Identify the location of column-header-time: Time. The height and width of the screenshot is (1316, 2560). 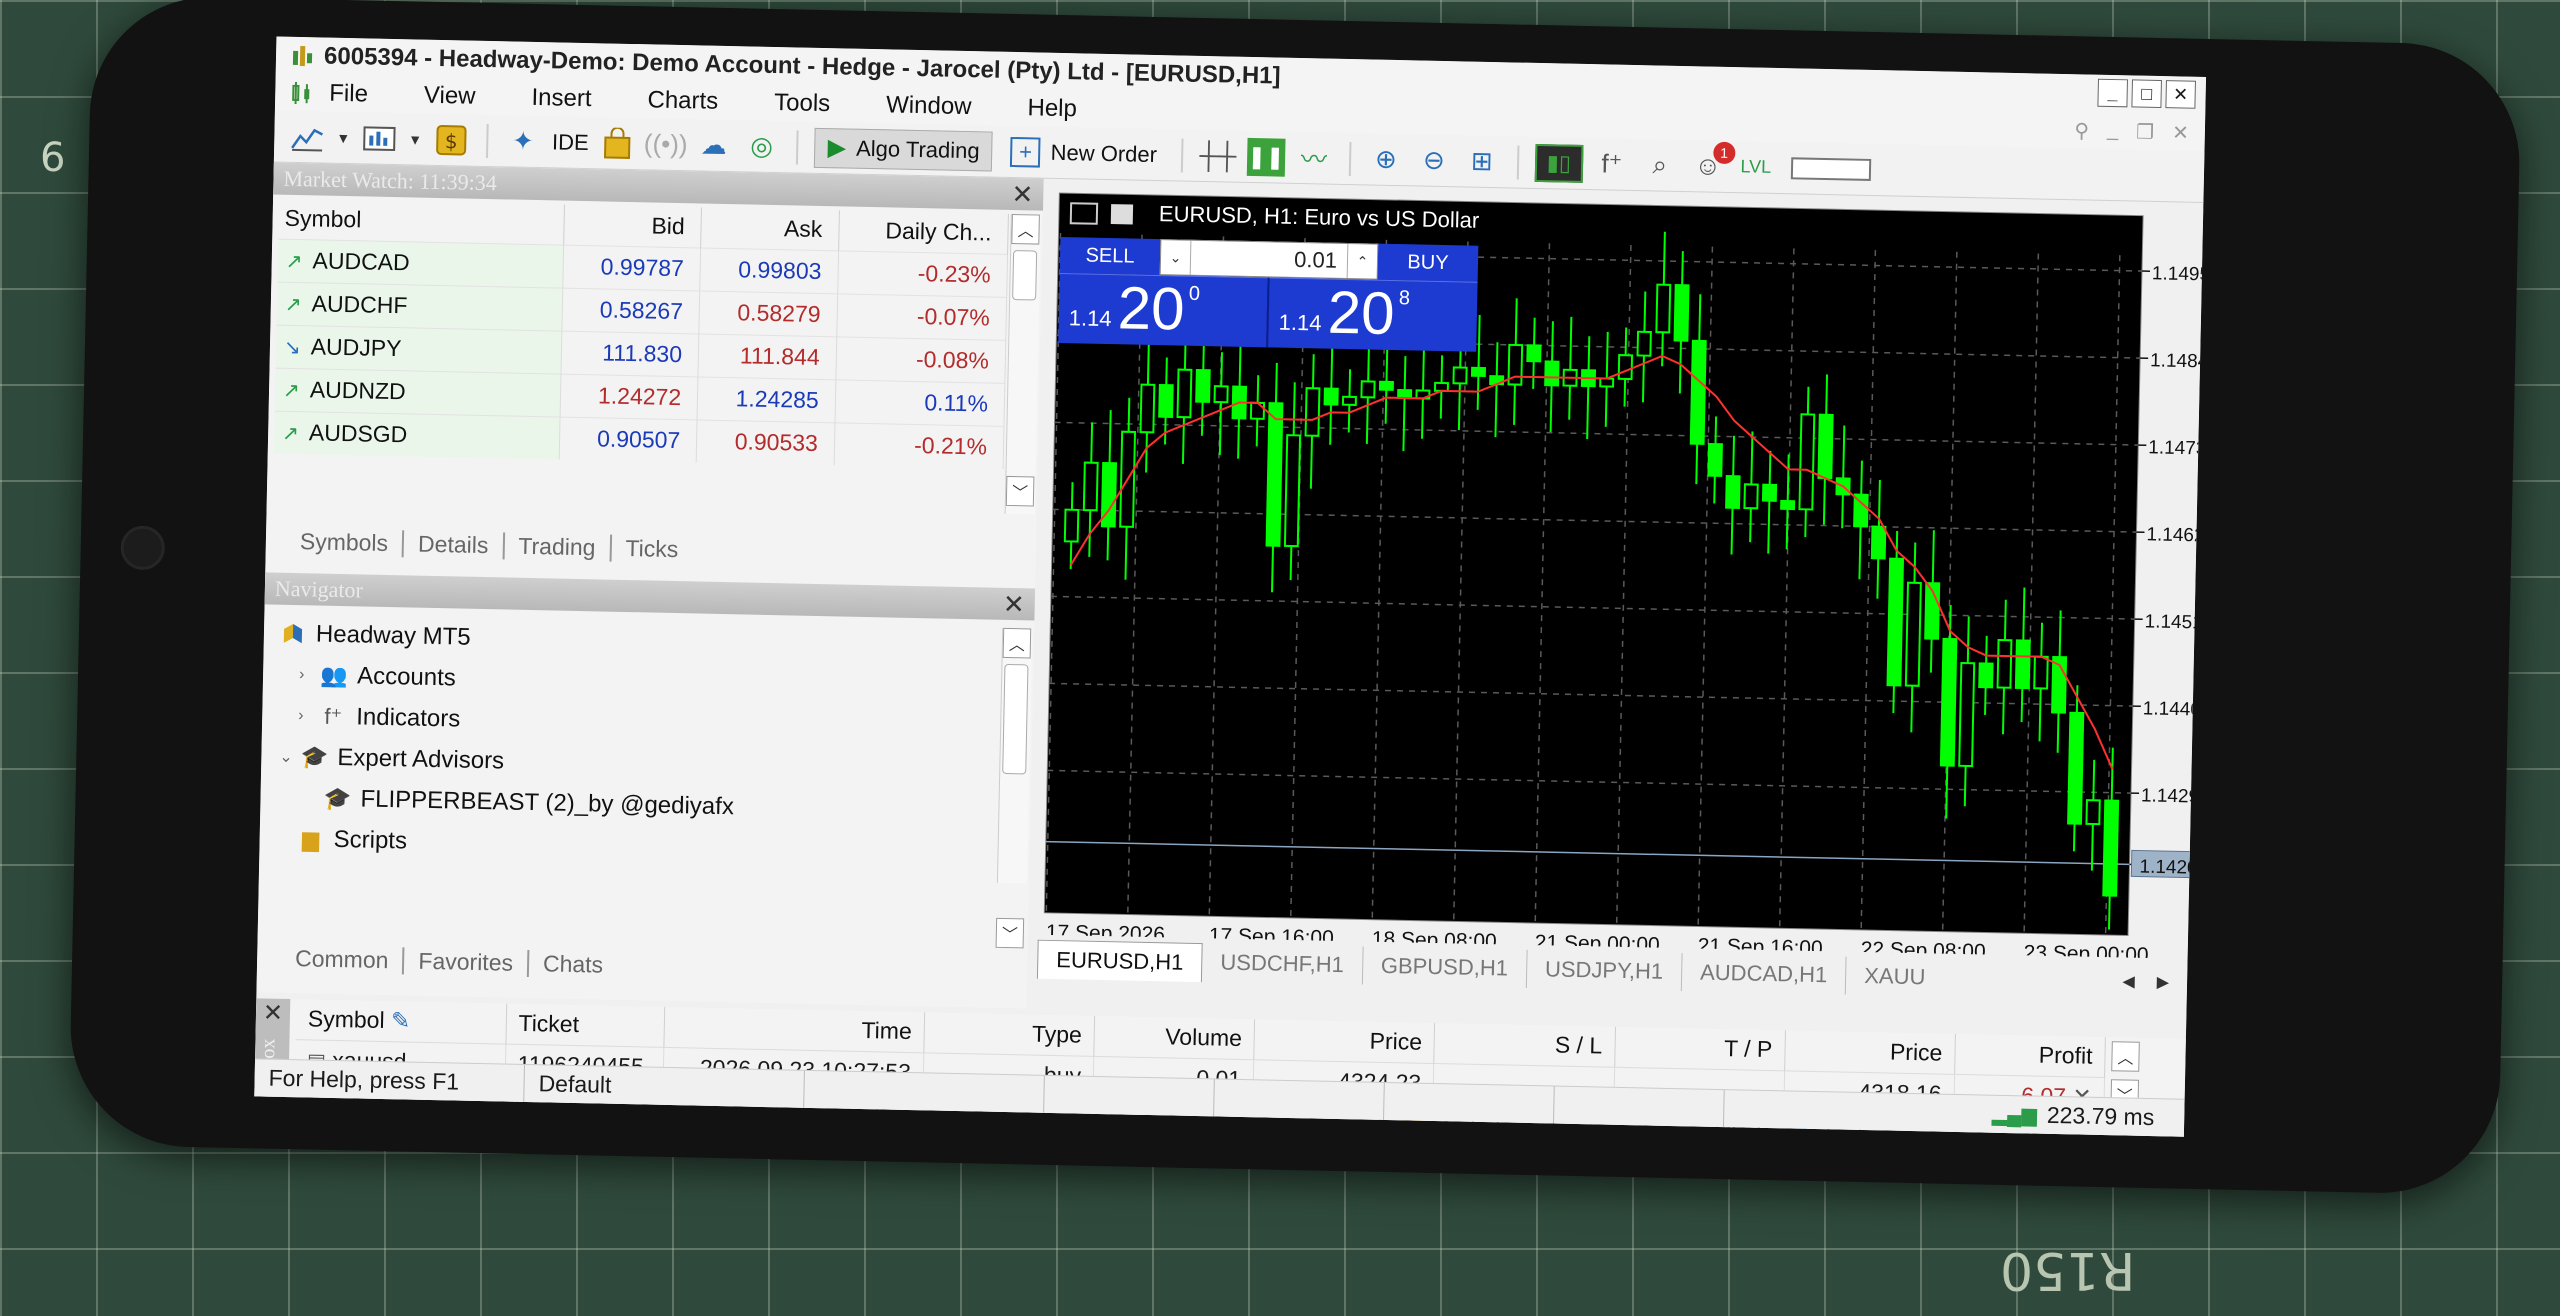
(794, 1029).